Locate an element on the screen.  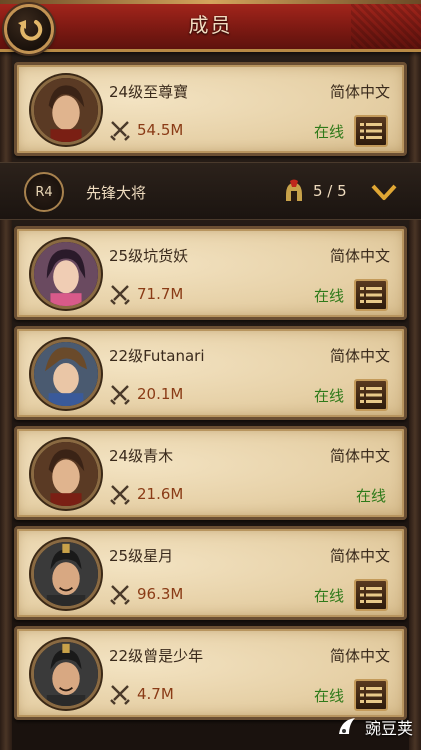
member-power: 71.7M is located at coordinates (146, 294).